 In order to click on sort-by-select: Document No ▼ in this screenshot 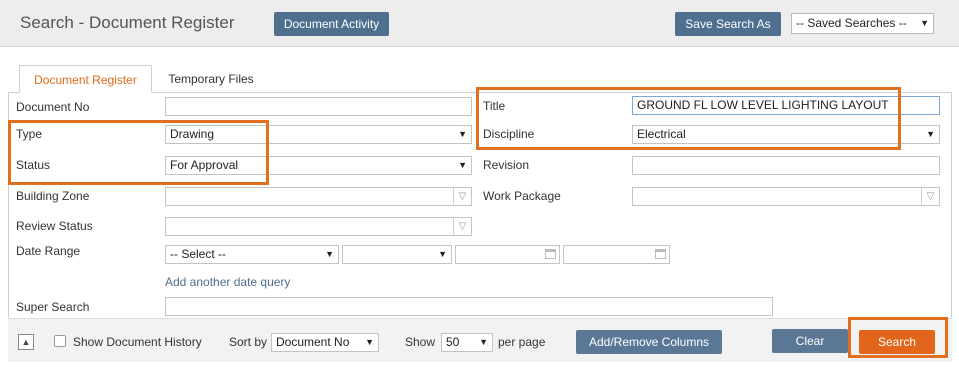, I will do `click(325, 342)`.